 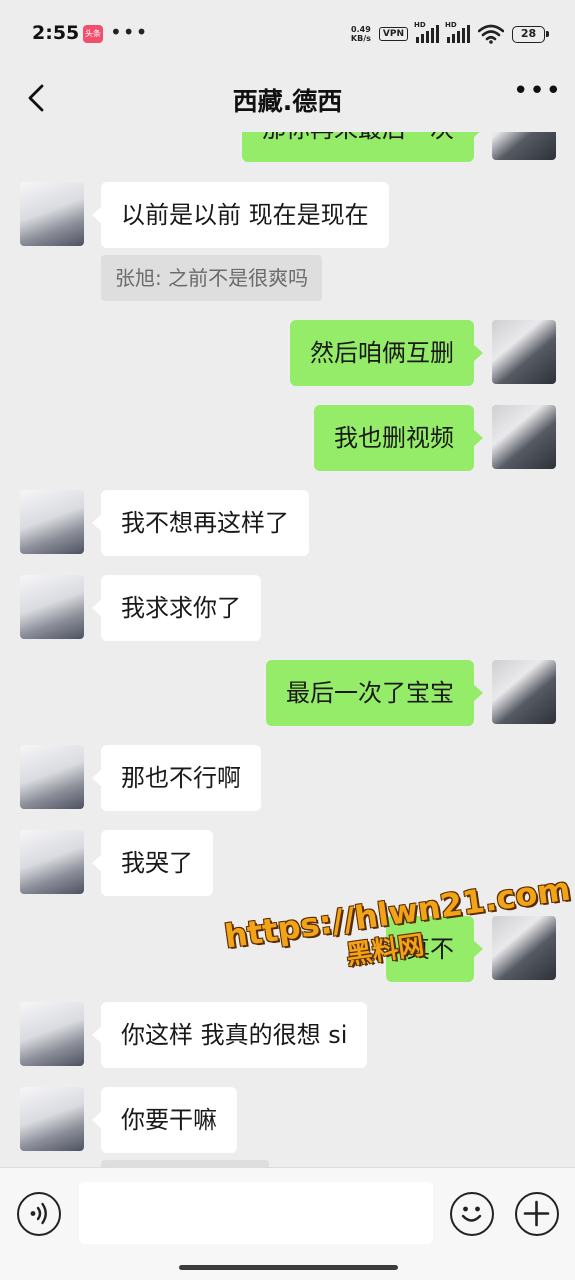 What do you see at coordinates (491, 34) in the screenshot?
I see `wifi-icon` at bounding box center [491, 34].